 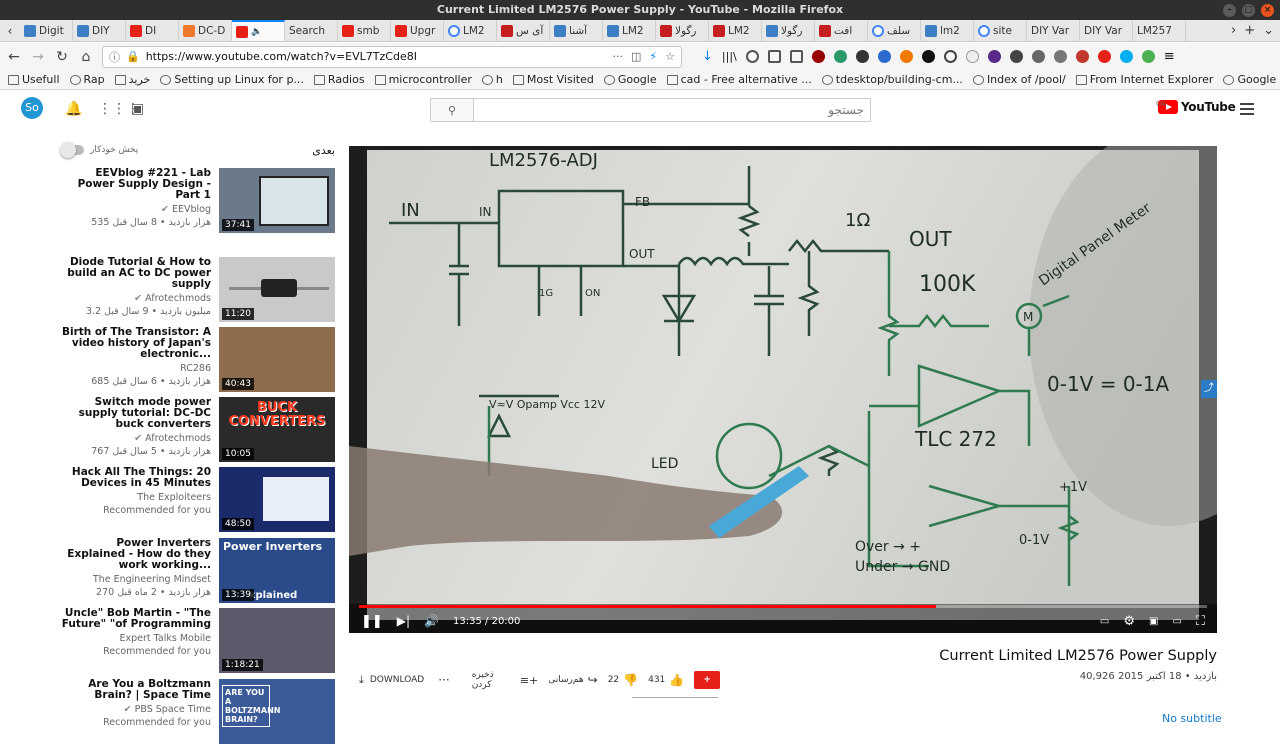 What do you see at coordinates (1176, 621) in the screenshot?
I see `theater-mode-icon: ▭` at bounding box center [1176, 621].